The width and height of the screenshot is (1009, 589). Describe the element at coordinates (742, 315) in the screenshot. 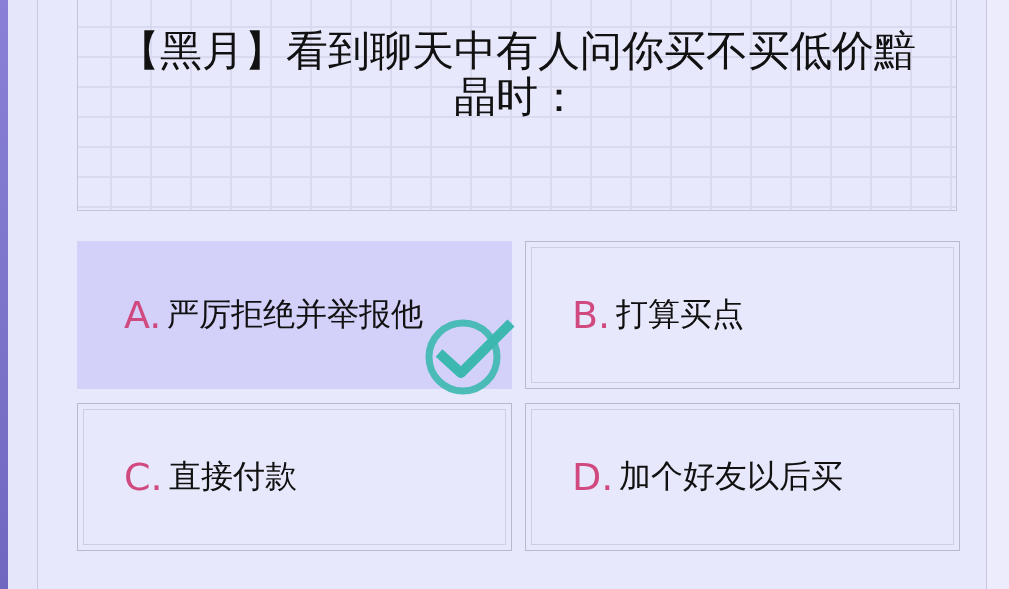

I see `answer-option: B.打算买点` at that location.